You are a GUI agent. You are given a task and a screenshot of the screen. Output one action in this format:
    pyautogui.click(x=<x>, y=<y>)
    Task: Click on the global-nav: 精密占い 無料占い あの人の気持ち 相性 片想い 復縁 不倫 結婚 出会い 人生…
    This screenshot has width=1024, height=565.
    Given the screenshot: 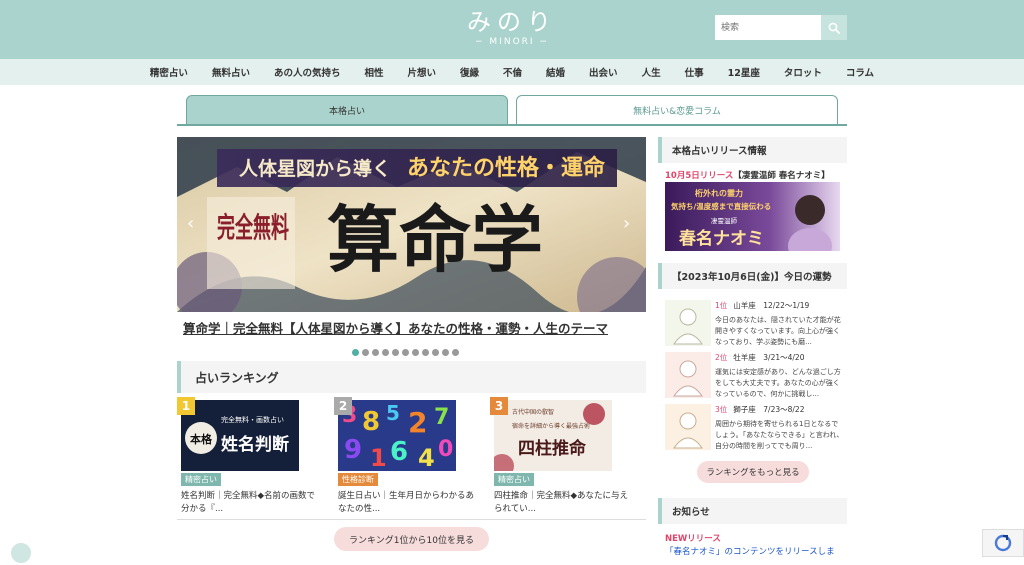 What is the action you would take?
    pyautogui.click(x=512, y=72)
    